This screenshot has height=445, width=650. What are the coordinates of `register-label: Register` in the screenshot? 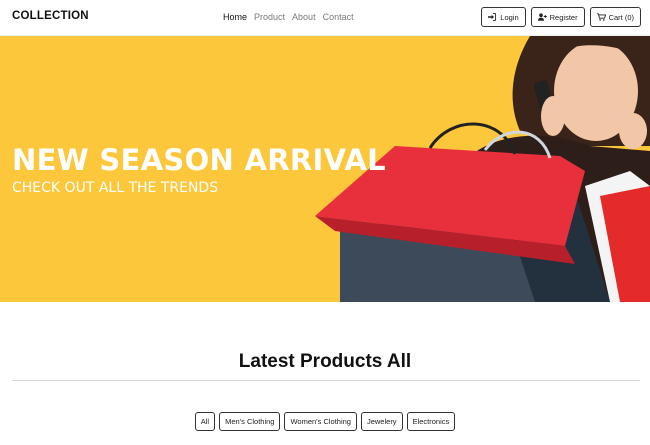 It's located at (563, 17).